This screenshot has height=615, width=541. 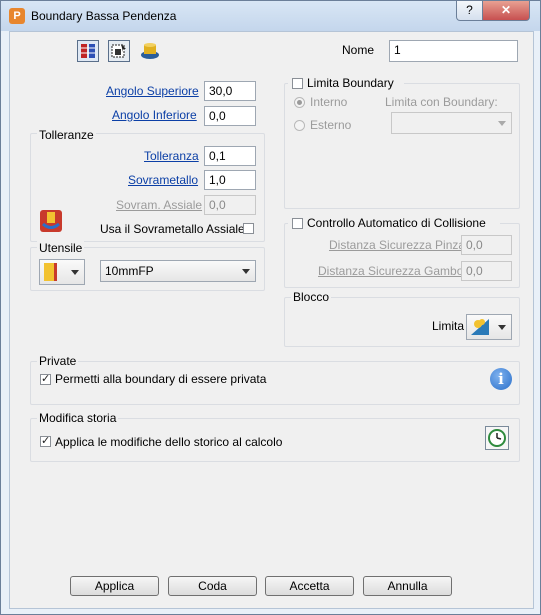 I want to click on cancel-button: Annulla, so click(x=407, y=586).